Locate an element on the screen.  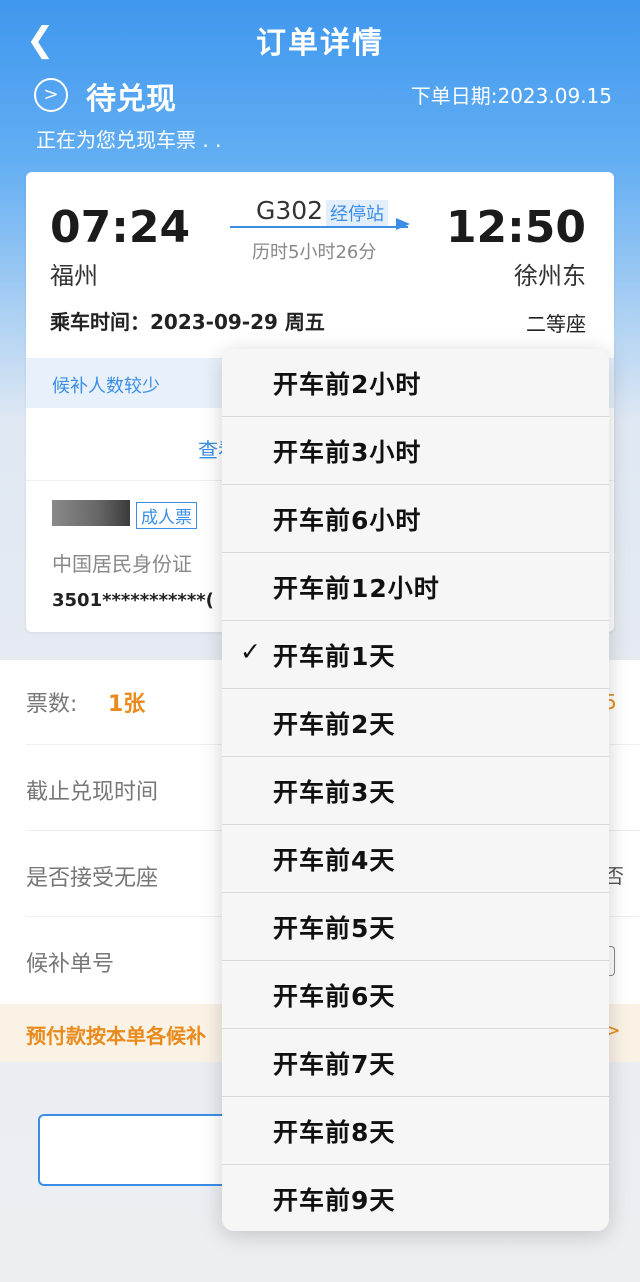
departure-time: 07:24 is located at coordinates (120, 227).